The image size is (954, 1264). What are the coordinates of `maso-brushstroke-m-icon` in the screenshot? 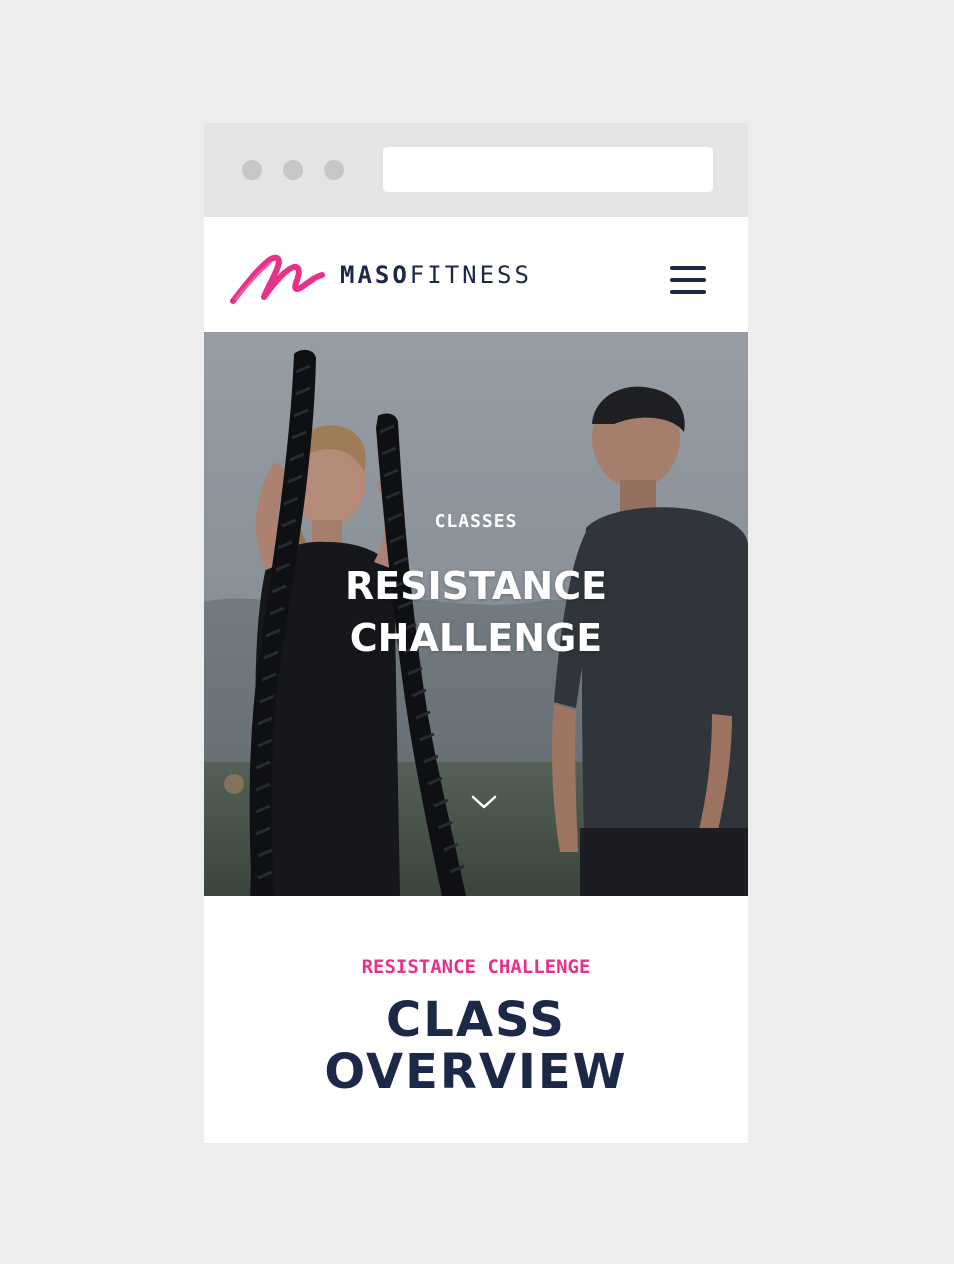 It's located at (278, 278).